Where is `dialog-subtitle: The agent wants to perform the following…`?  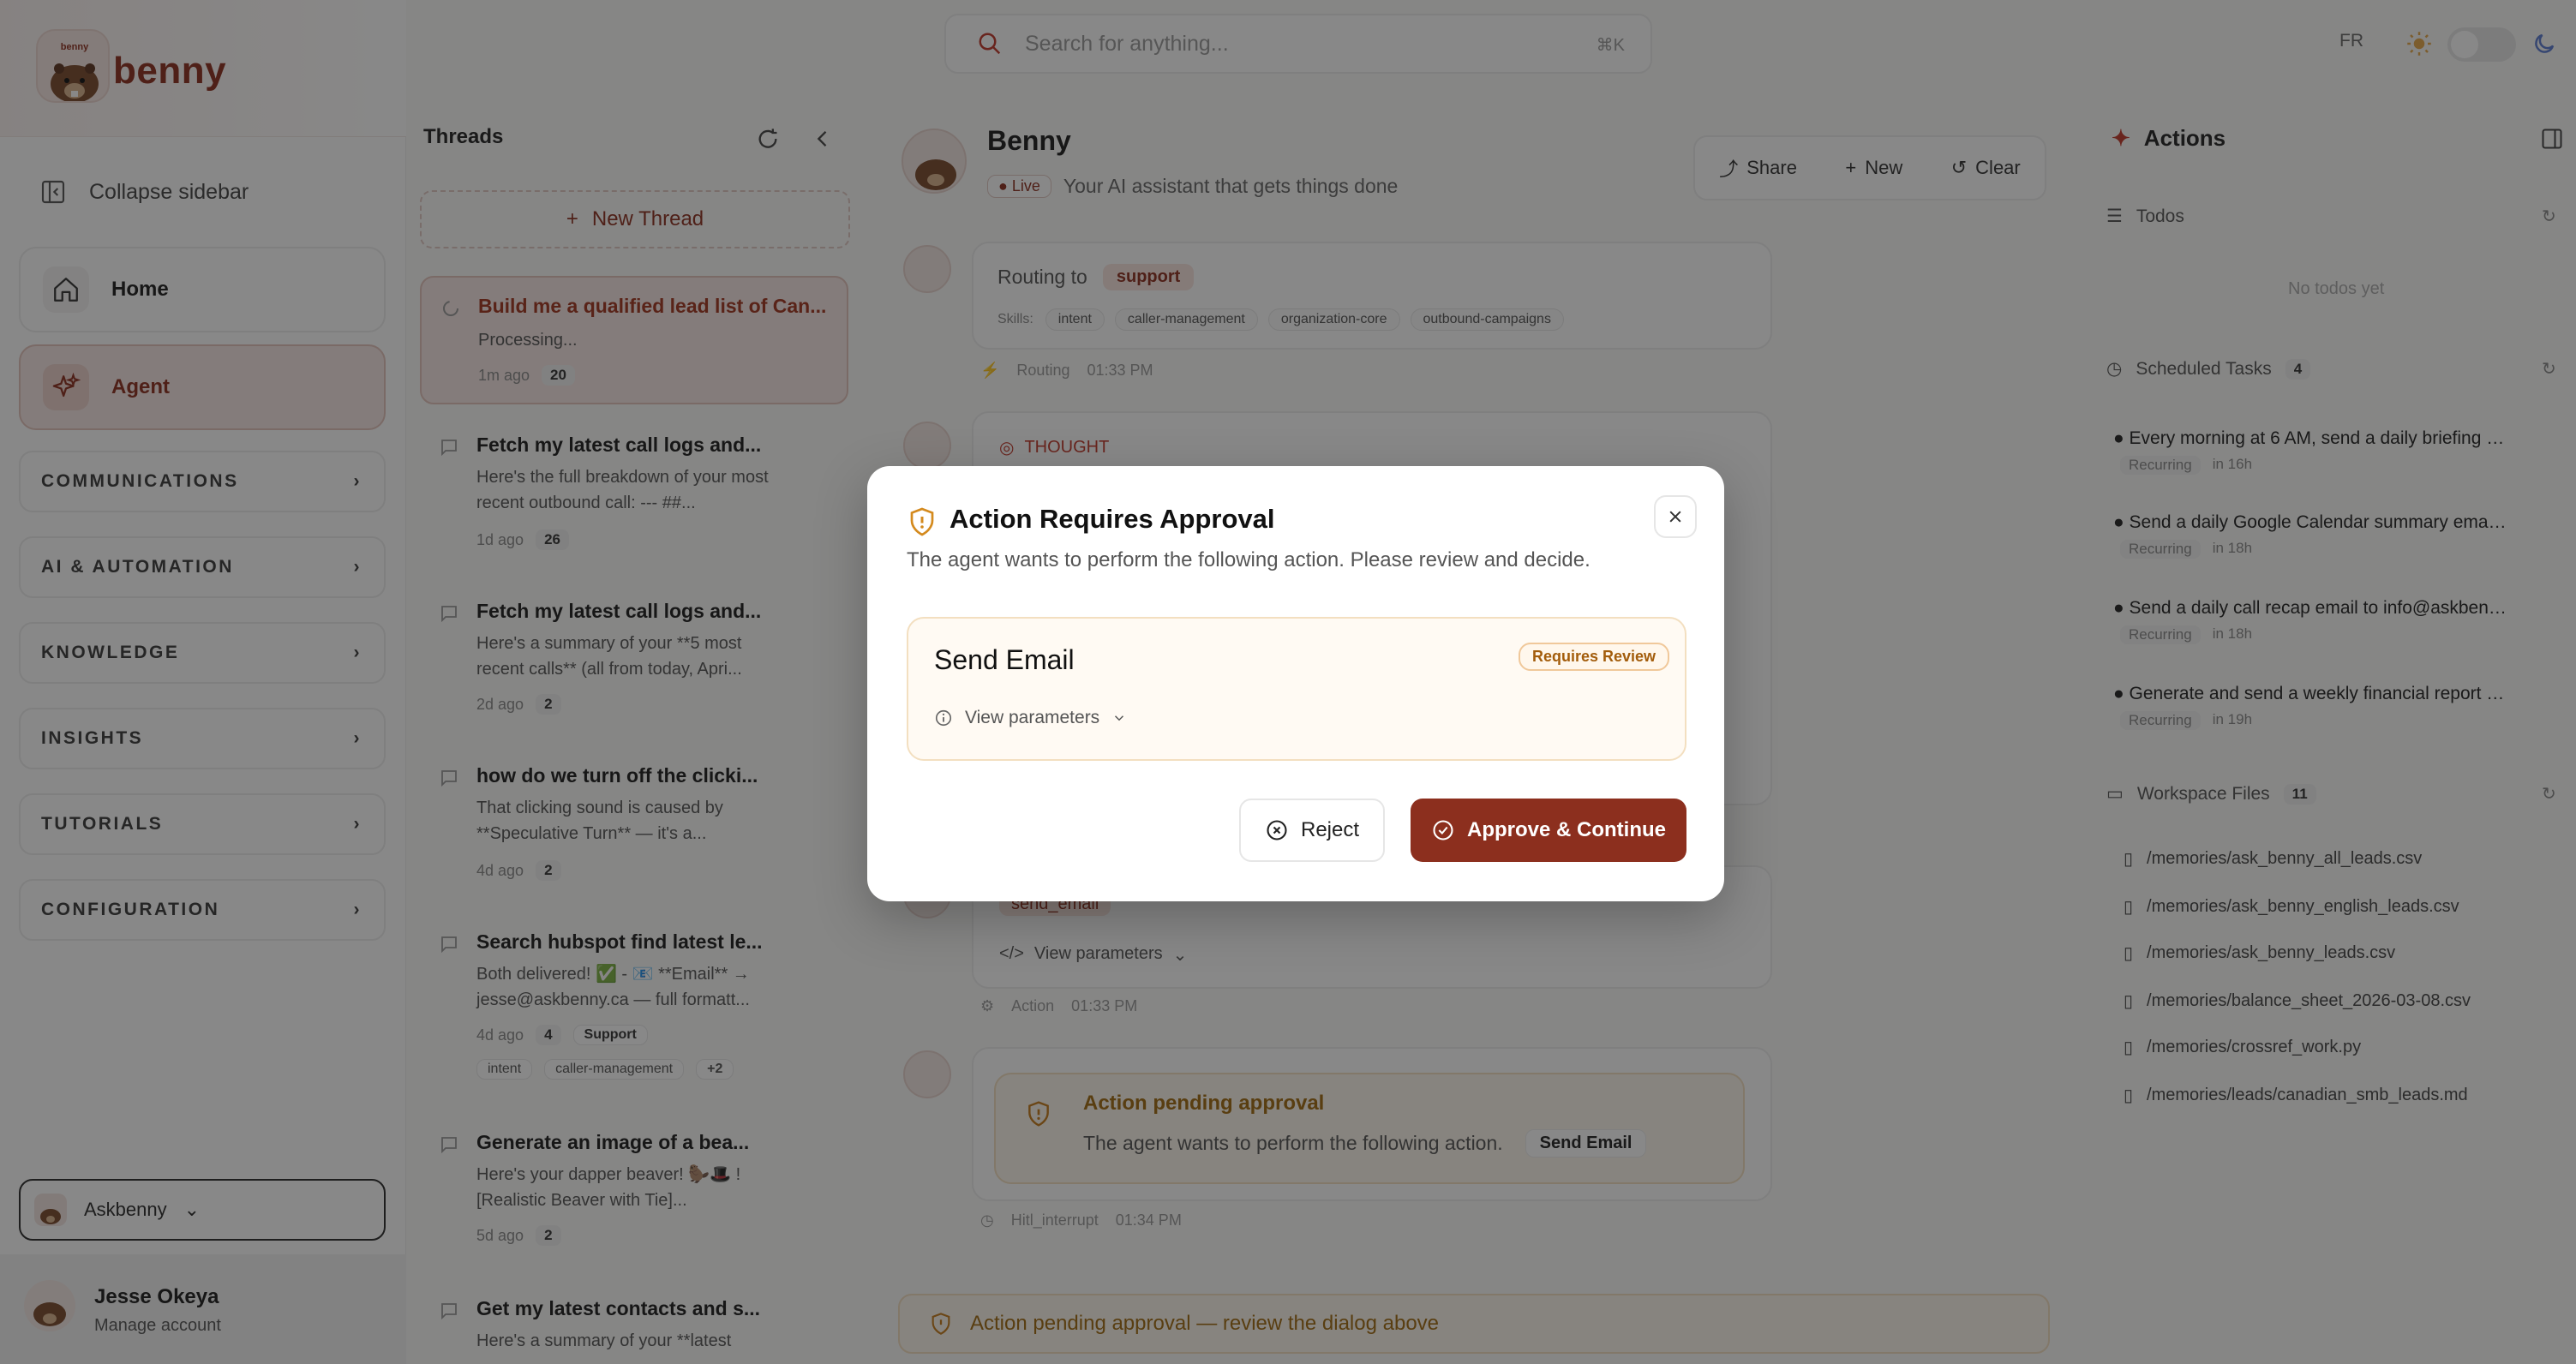
dialog-subtitle: The agent wants to perform the following… is located at coordinates (1249, 560).